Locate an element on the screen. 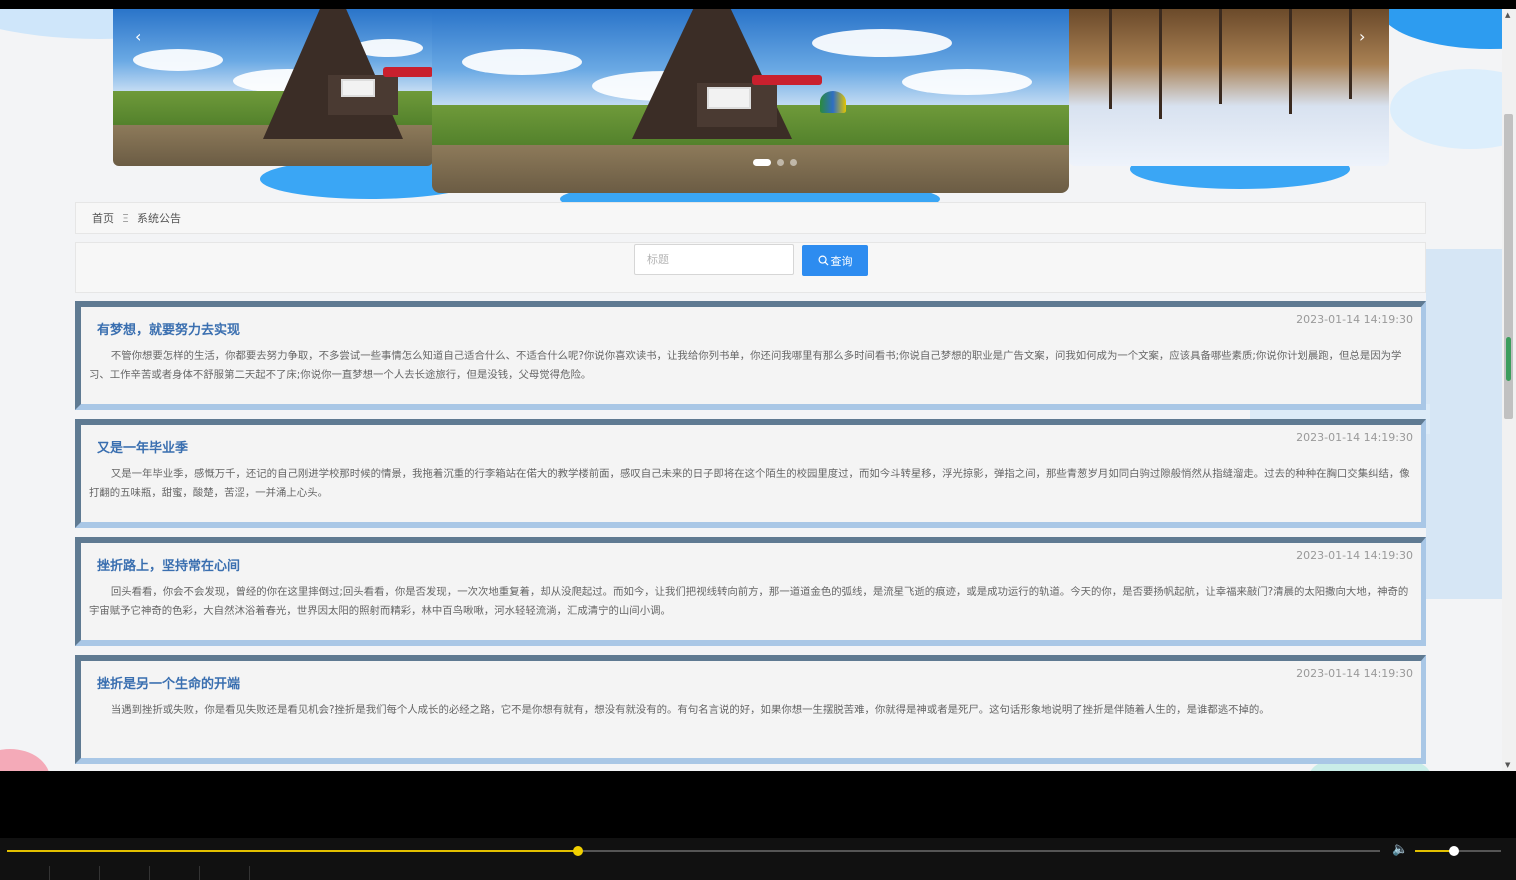  volume-icon: 🔈 is located at coordinates (1400, 849).